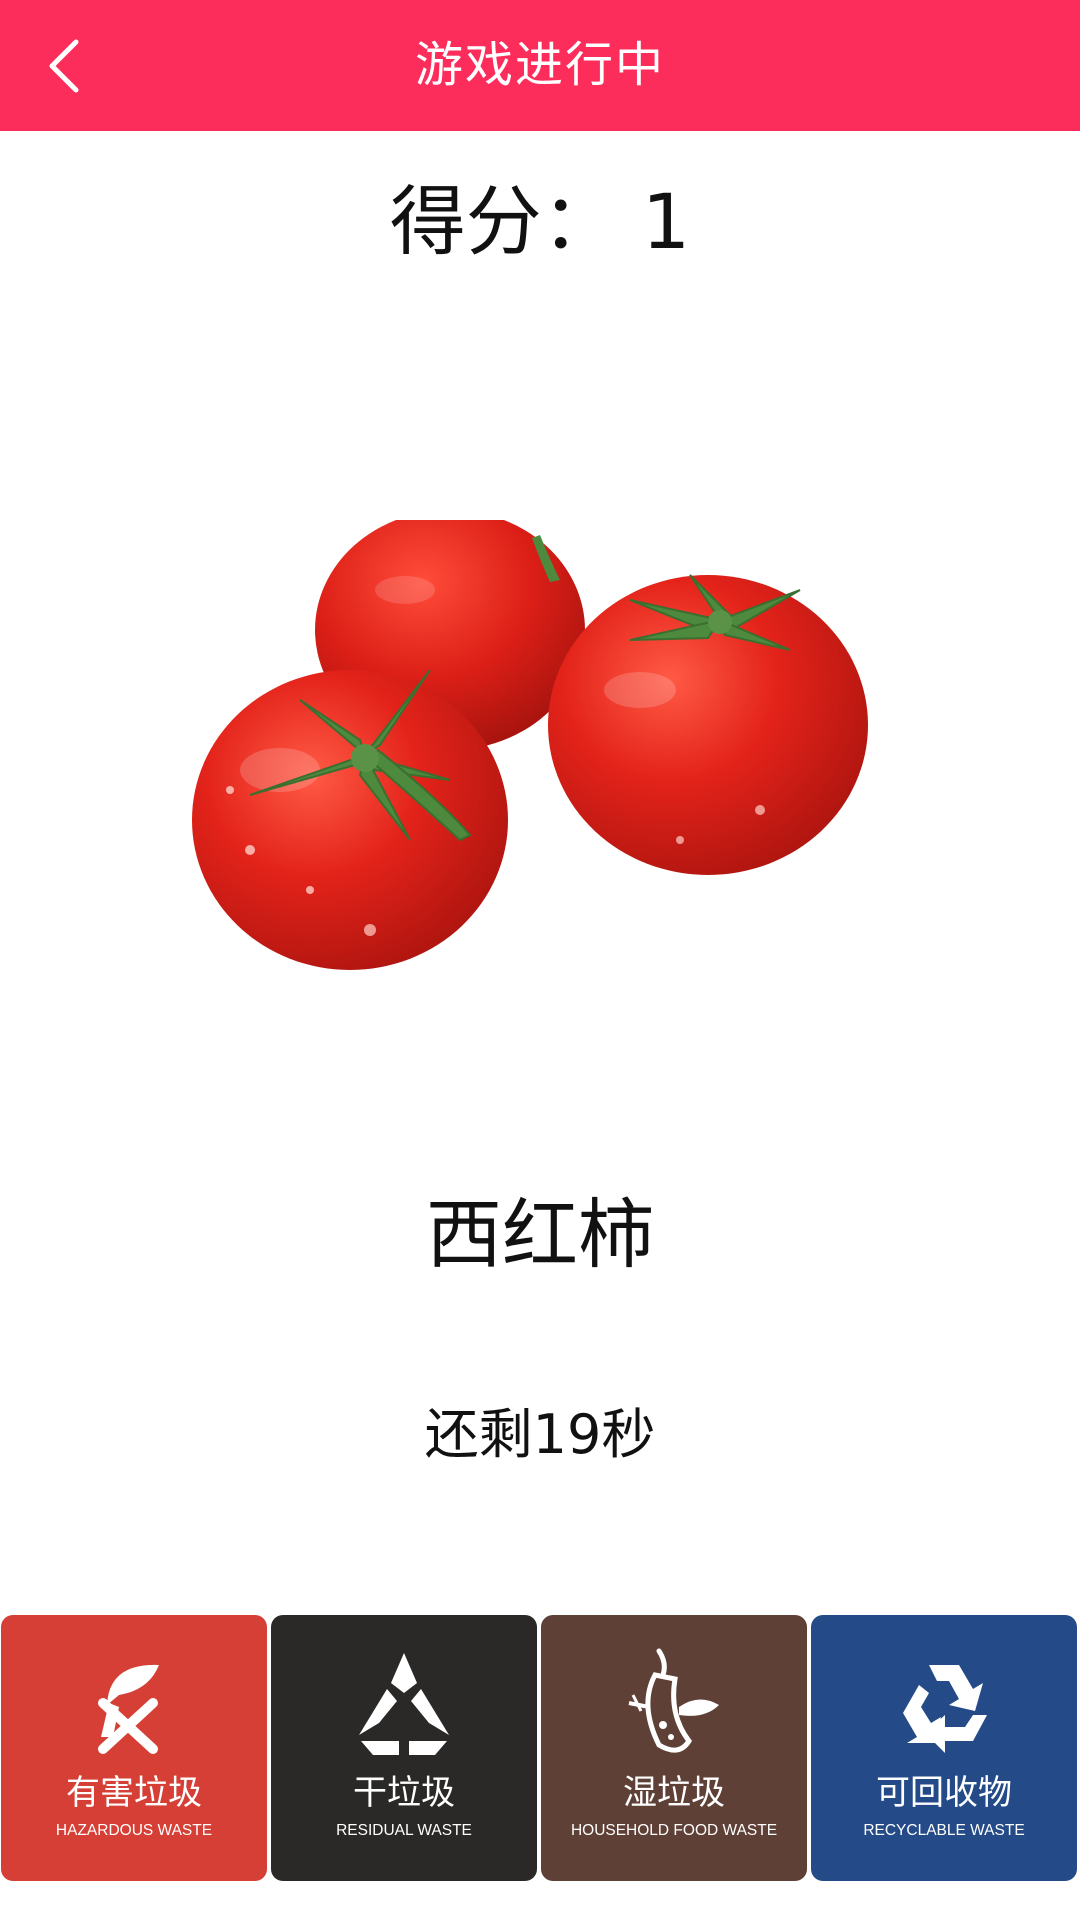 Image resolution: width=1080 pixels, height=1932 pixels. I want to click on top-bar: 游戏进行中, so click(540, 65).